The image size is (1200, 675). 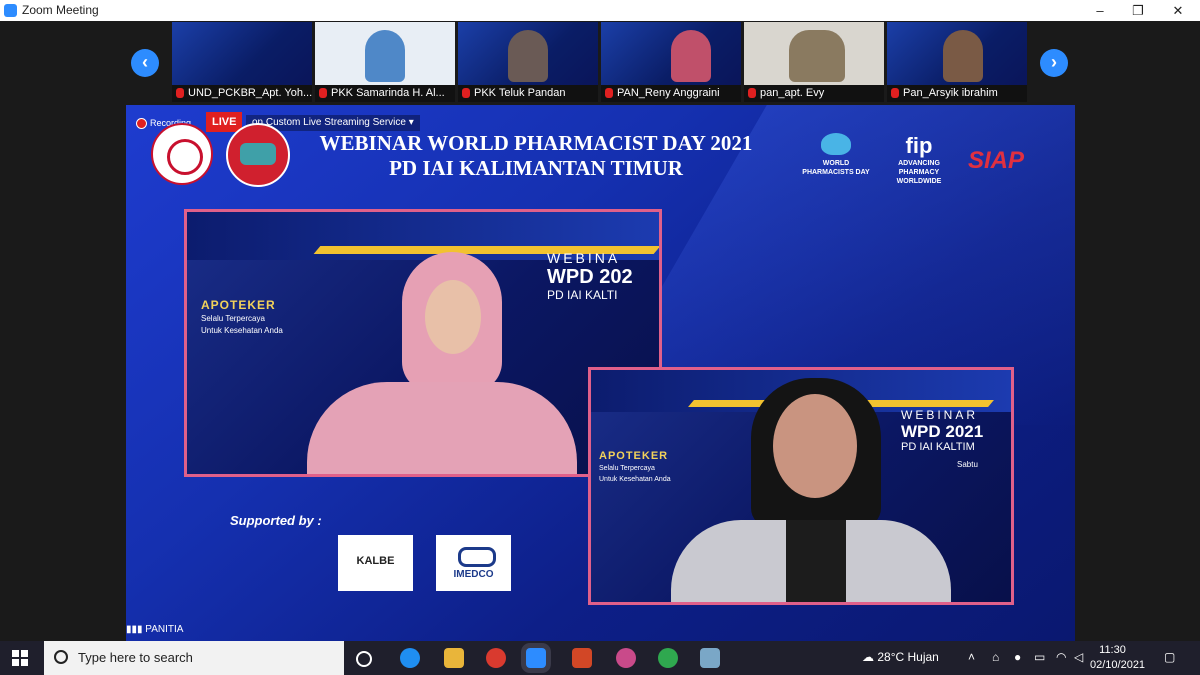 I want to click on record-icon, so click(x=141, y=124).